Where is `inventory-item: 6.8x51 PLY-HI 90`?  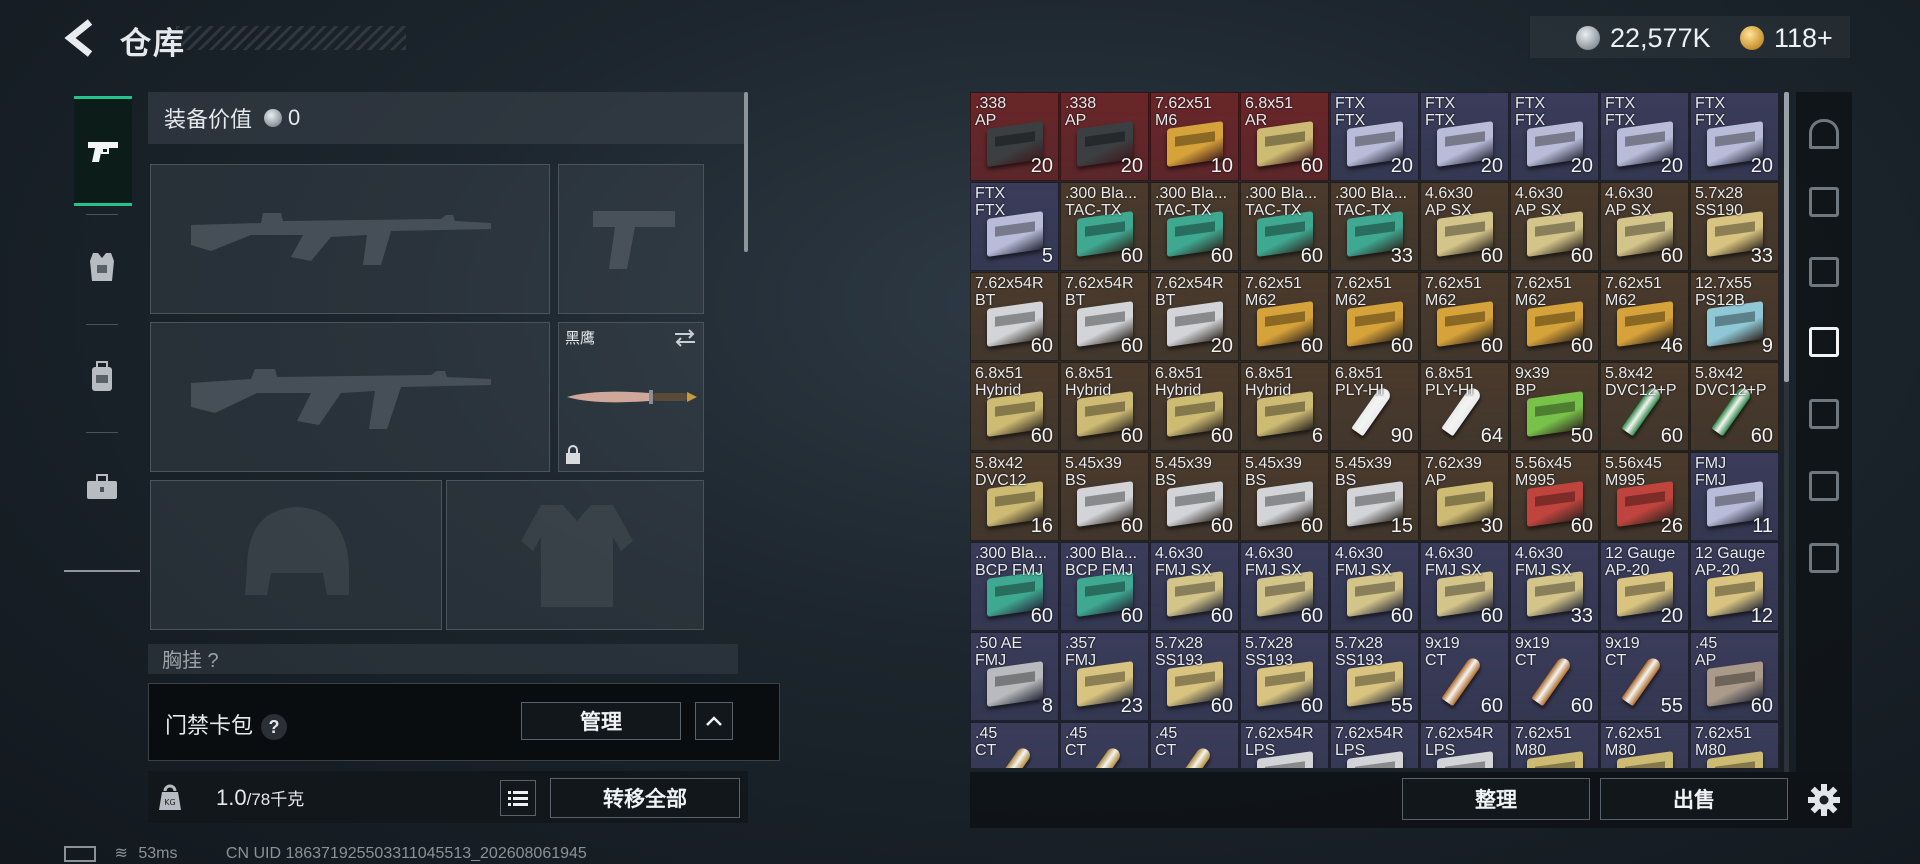
inventory-item: 6.8x51 PLY-HI 90 is located at coordinates (1374, 406).